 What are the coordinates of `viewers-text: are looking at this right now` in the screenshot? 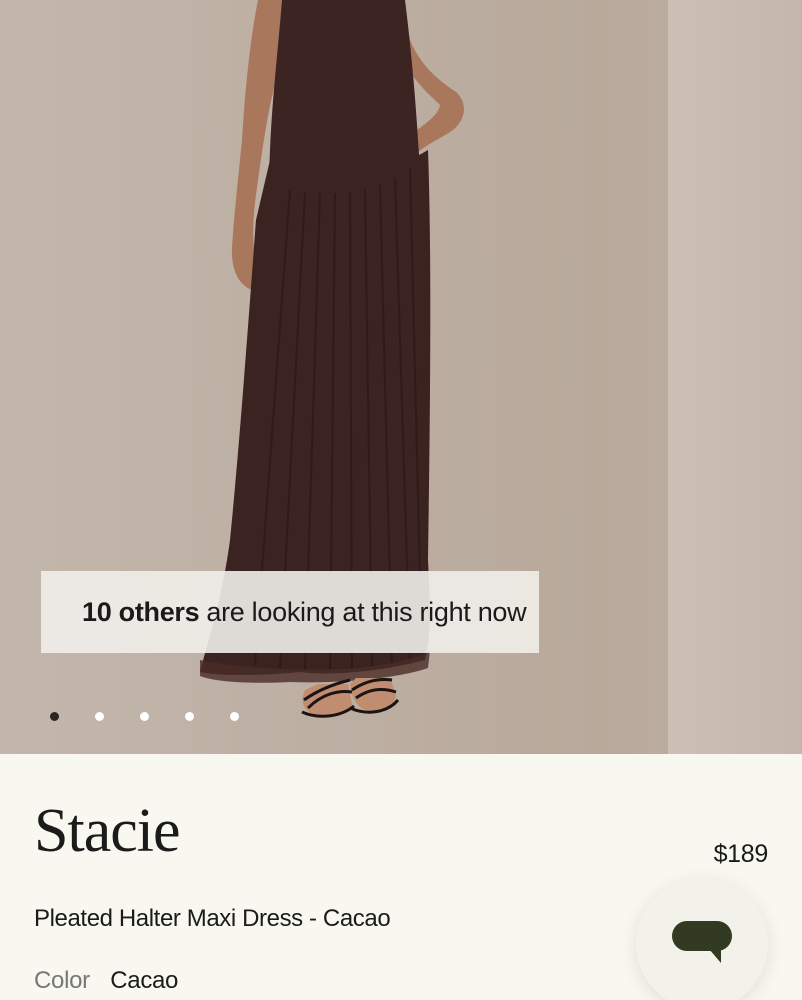 It's located at (366, 611).